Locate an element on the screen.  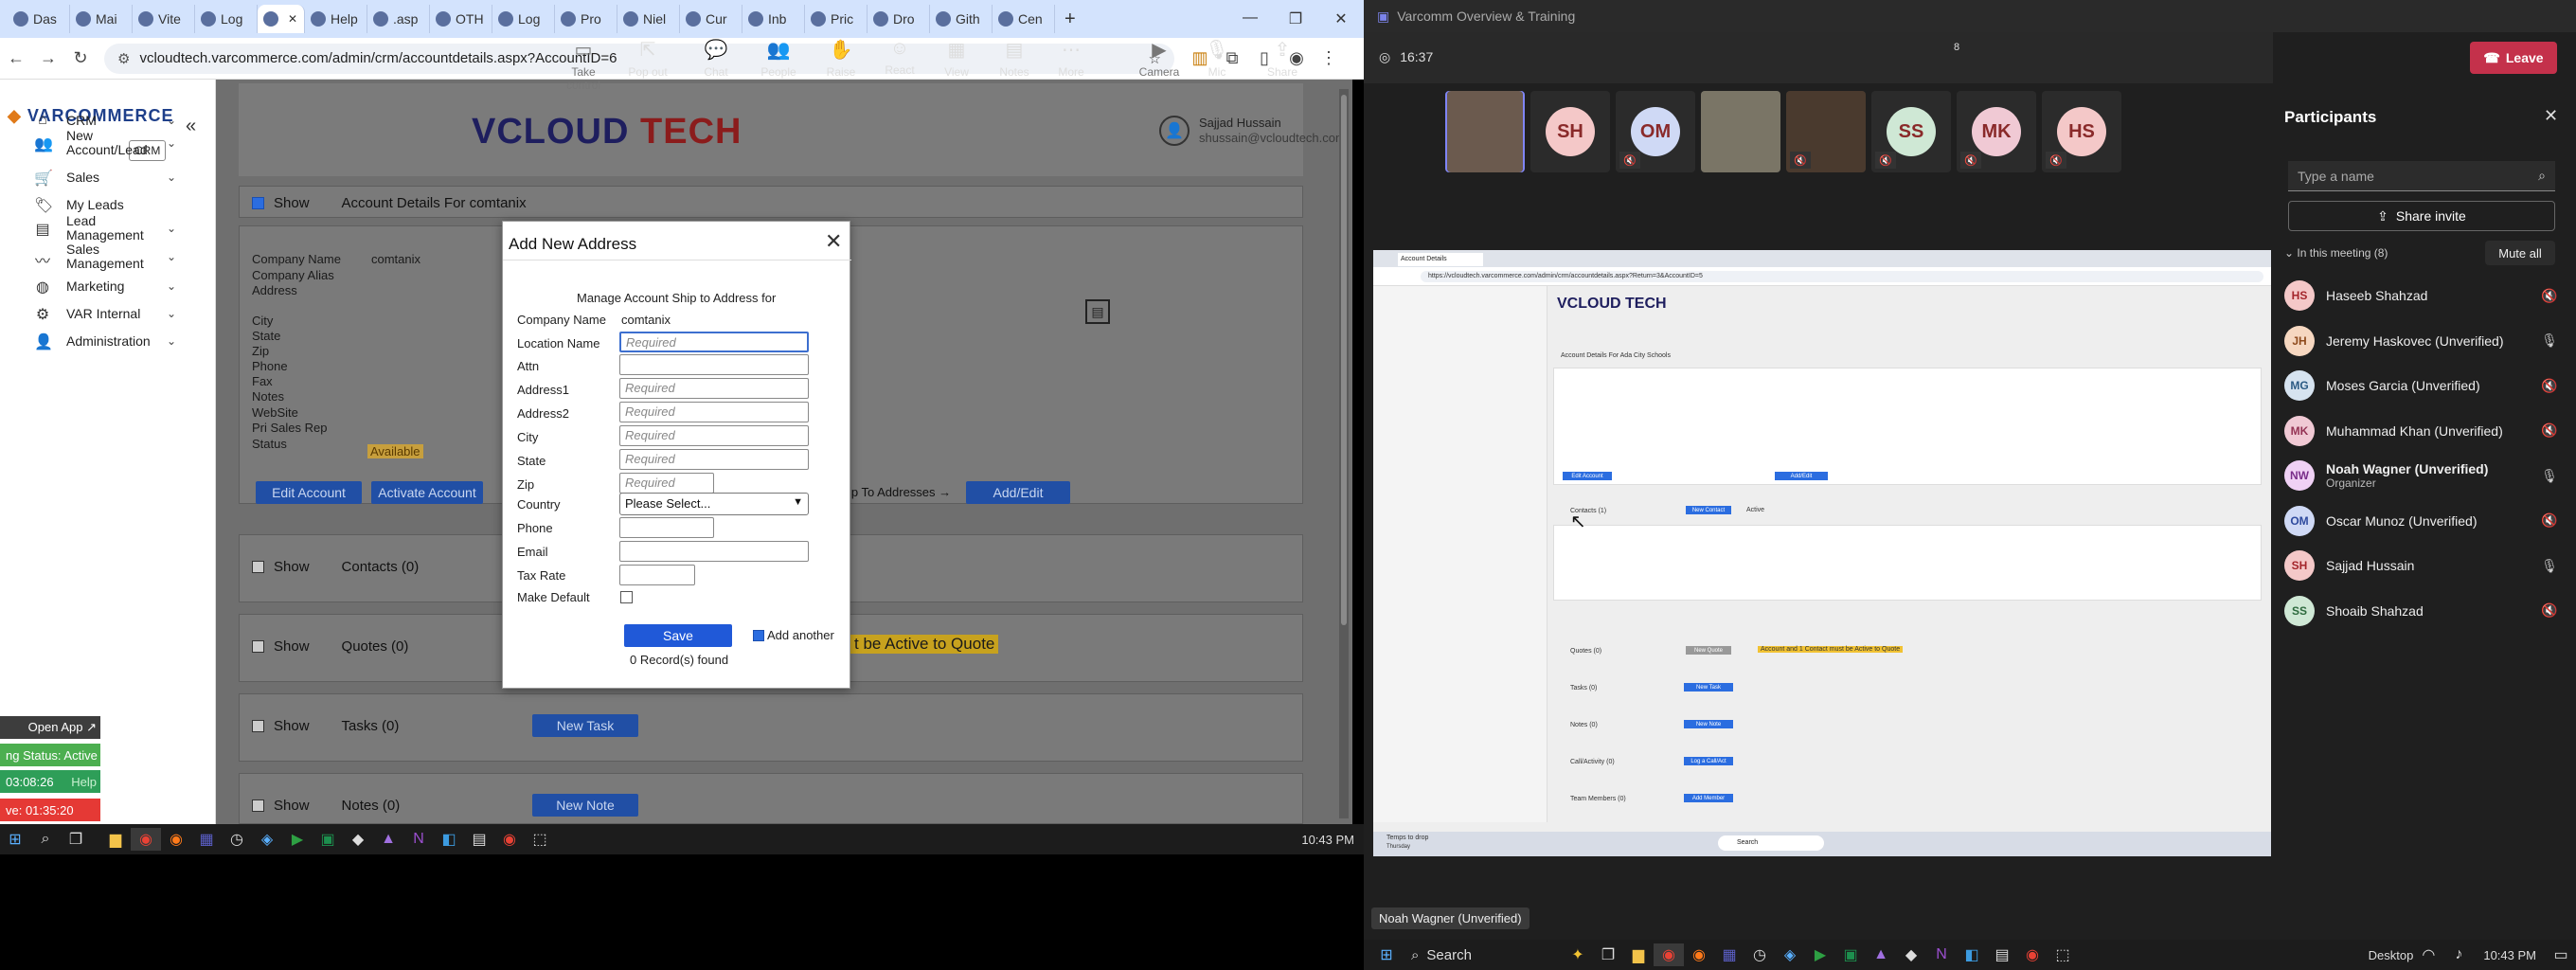
quotes-show-toggle: Show Quotes (0) is located at coordinates (330, 646).